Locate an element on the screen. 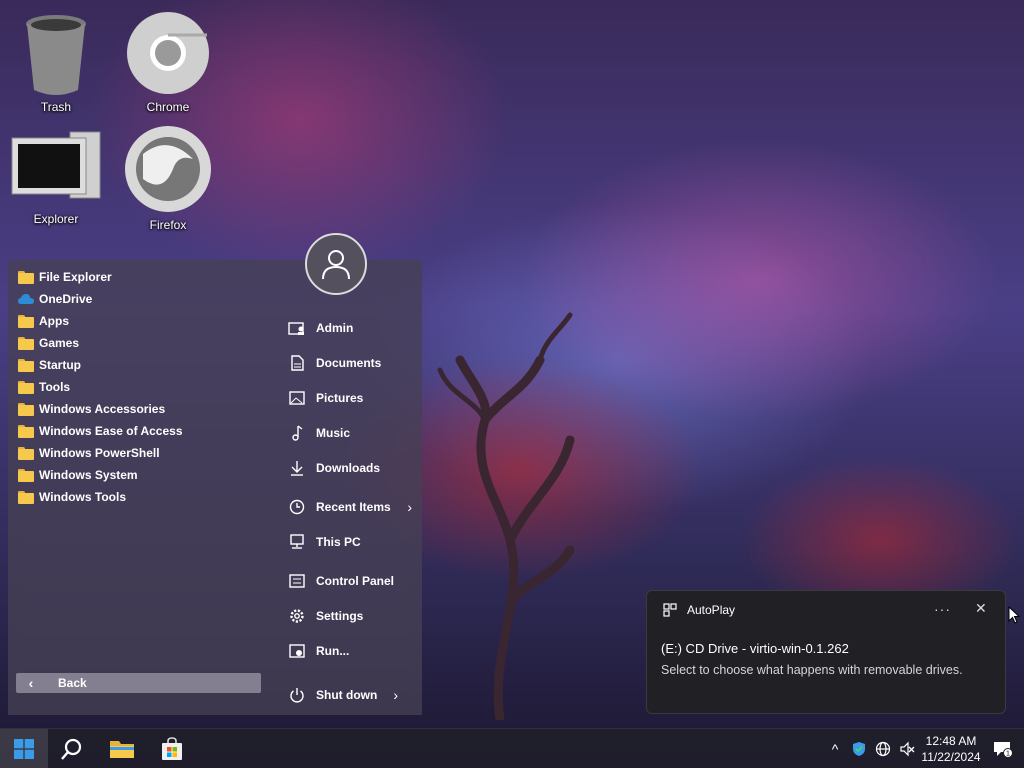  wallpaper-tree is located at coordinates (506, 516).